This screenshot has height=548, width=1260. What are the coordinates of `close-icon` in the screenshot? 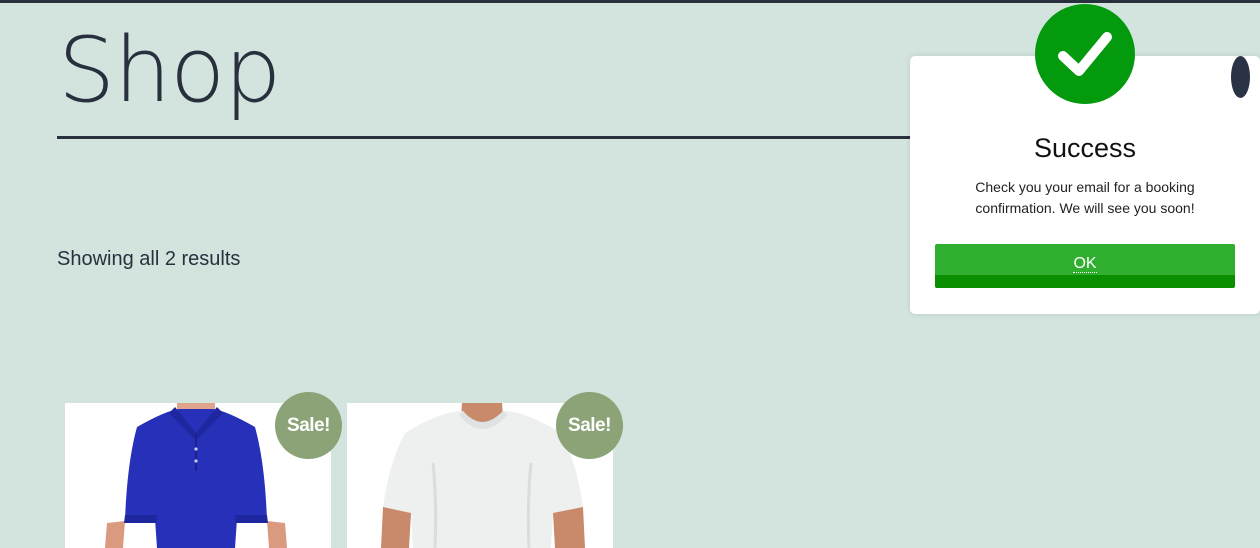 It's located at (1240, 77).